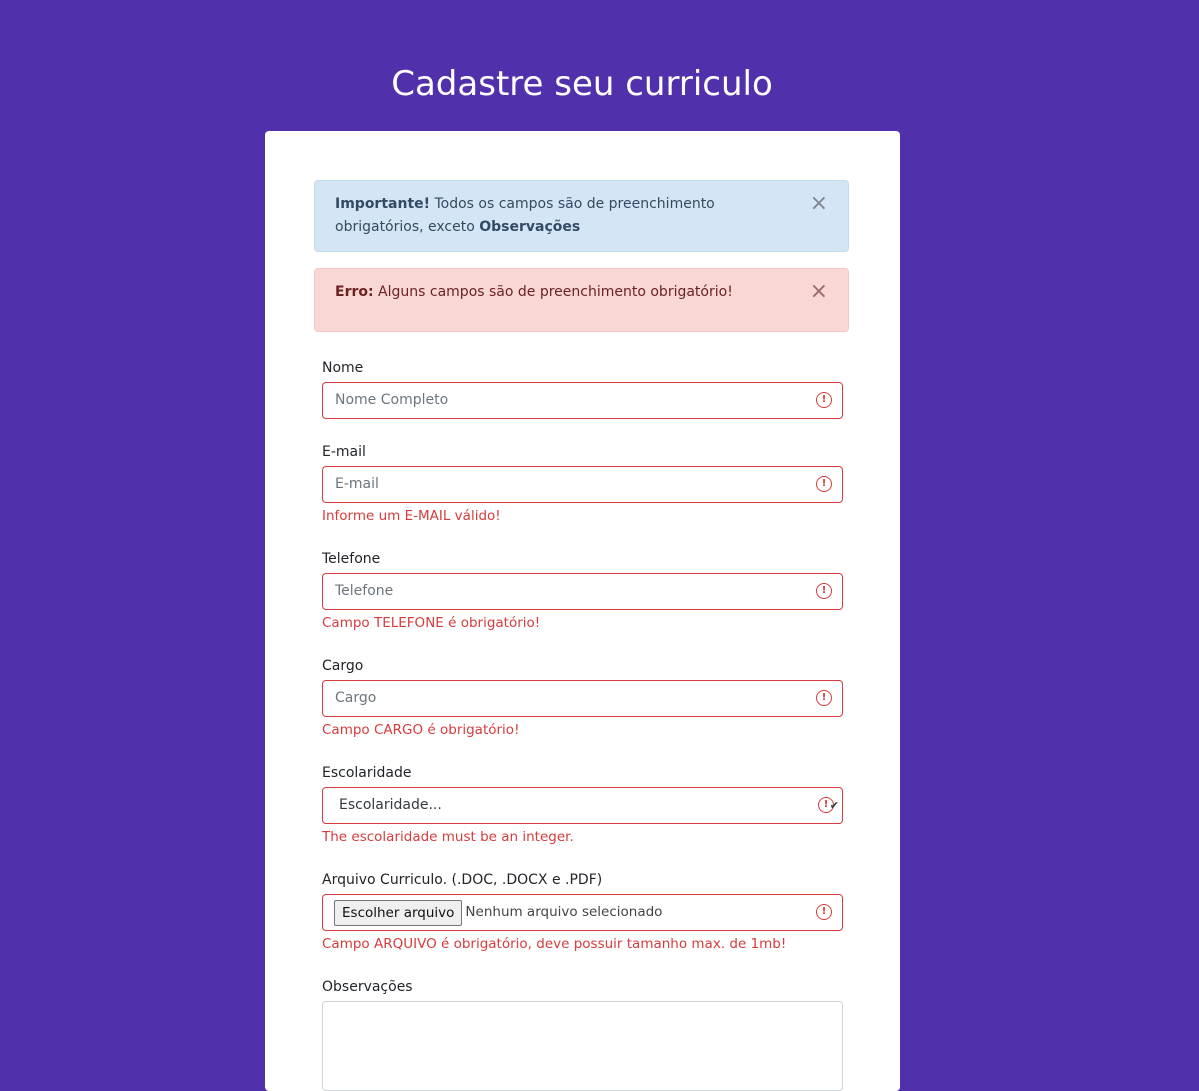  What do you see at coordinates (582, 400) in the screenshot?
I see `nome-input: Nome Completo !` at bounding box center [582, 400].